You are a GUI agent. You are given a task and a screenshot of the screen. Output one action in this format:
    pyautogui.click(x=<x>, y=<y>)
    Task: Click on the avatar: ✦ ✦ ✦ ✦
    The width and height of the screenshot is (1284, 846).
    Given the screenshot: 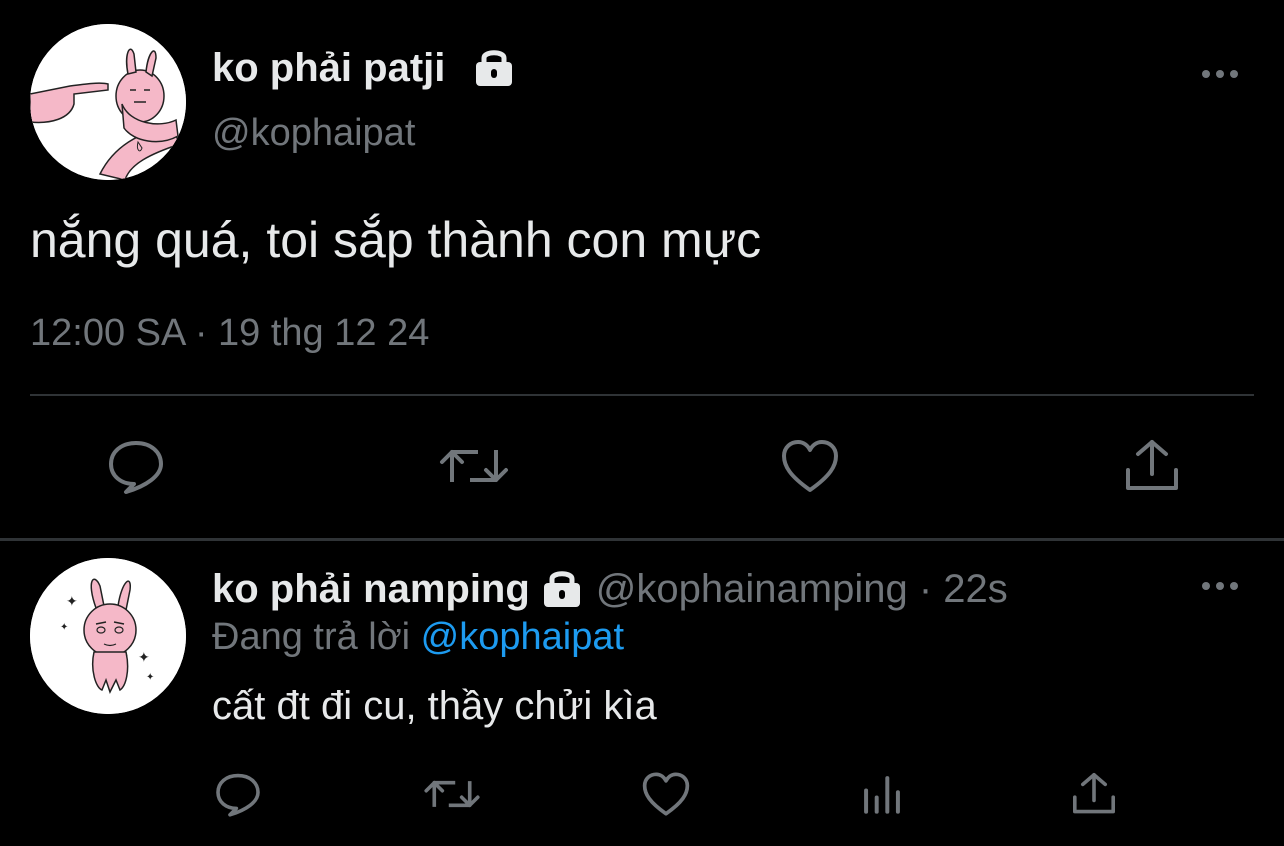 What is the action you would take?
    pyautogui.click(x=108, y=636)
    